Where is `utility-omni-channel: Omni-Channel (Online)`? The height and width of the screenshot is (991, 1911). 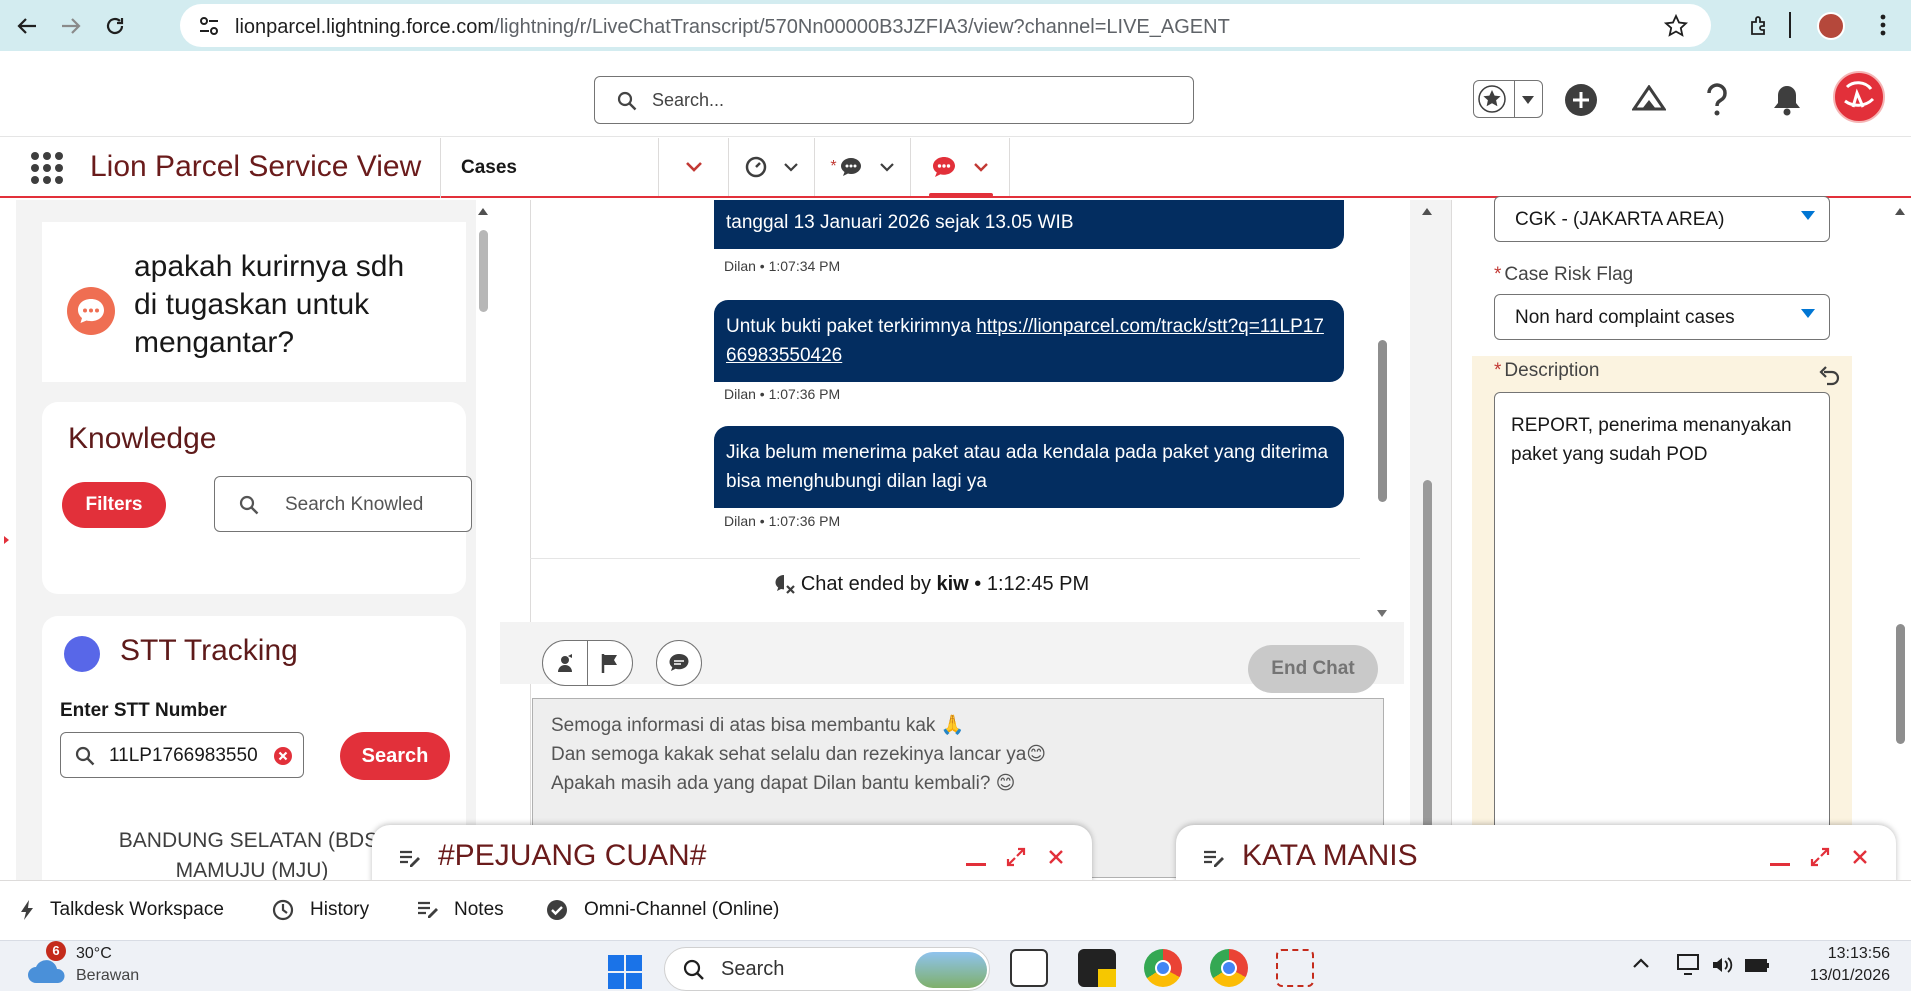 utility-omni-channel: Omni-Channel (Online) is located at coordinates (662, 910).